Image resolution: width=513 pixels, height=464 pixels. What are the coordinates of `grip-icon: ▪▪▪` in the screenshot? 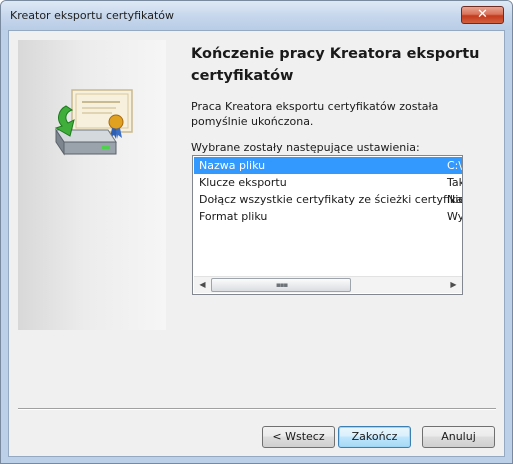 It's located at (282, 285).